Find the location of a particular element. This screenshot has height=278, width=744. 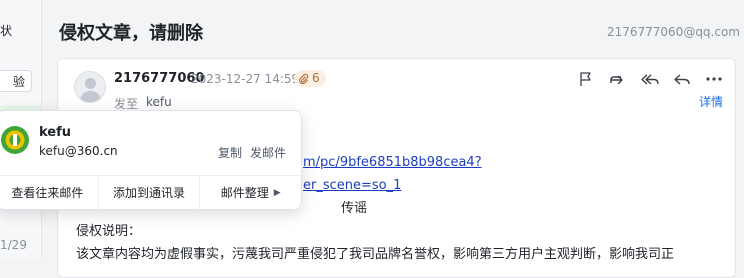

view-history-button: 查看往来邮件 is located at coordinates (49, 192).